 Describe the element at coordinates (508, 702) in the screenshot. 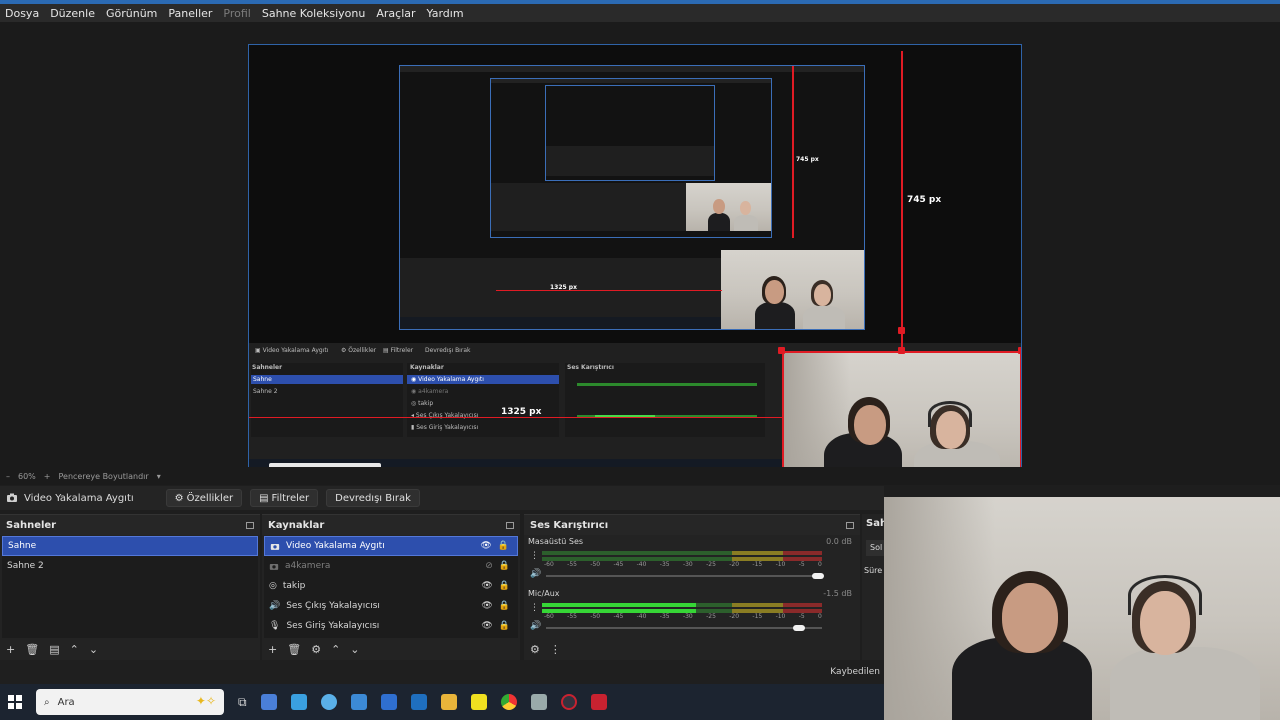

I see `chrome-icon` at that location.